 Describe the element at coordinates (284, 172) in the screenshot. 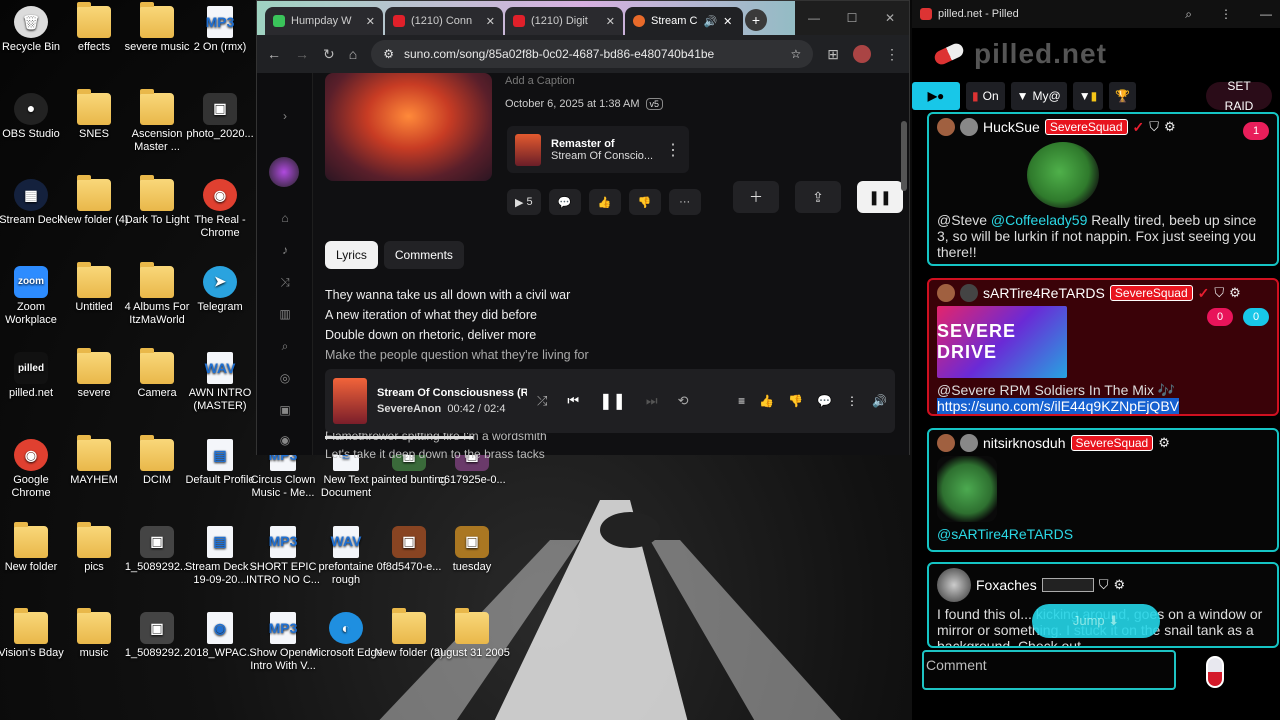

I see `user-avatar` at that location.